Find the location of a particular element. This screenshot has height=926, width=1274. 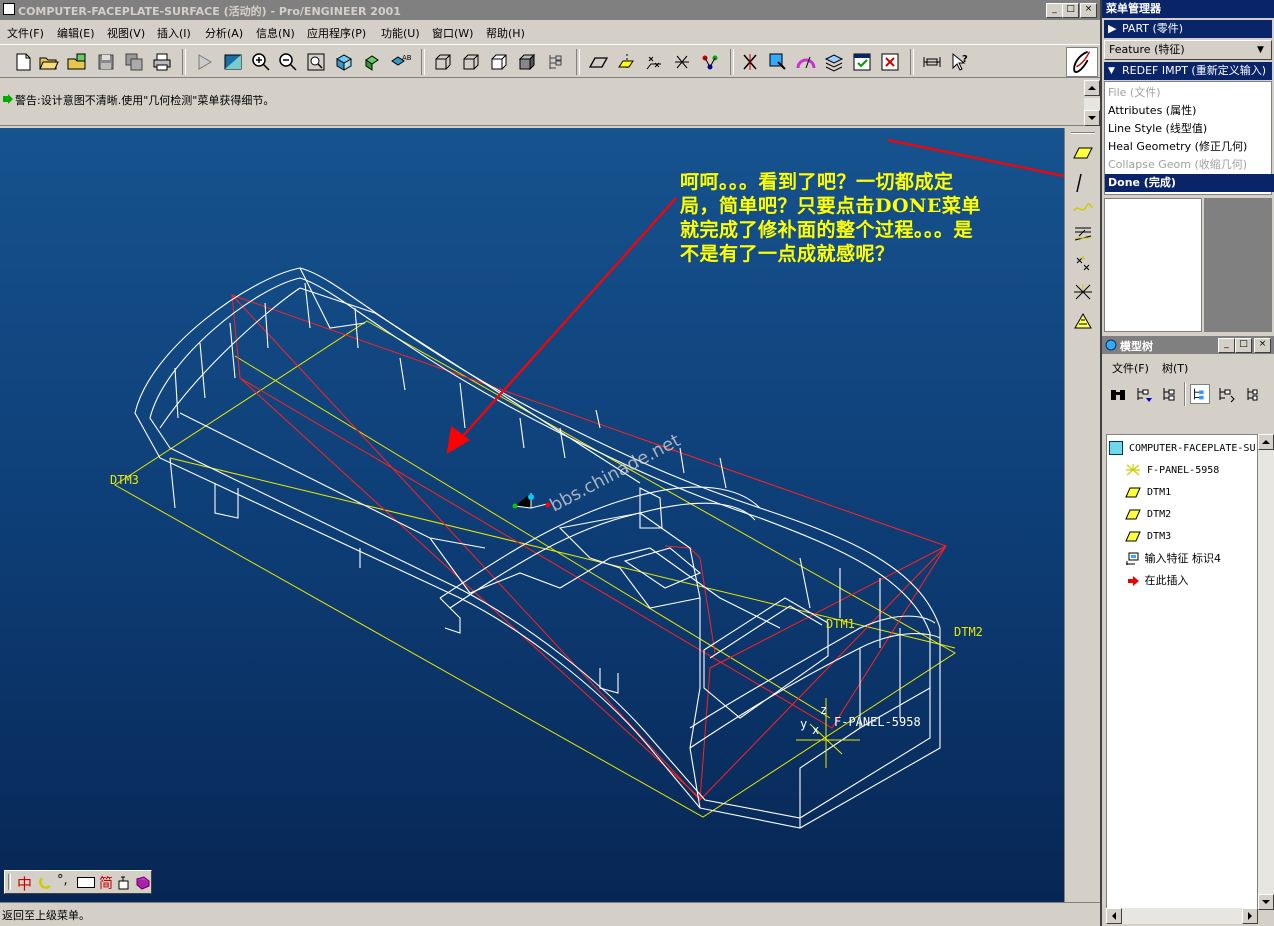

model-tree-menu-tree: 树(T) is located at coordinates (1175, 368).